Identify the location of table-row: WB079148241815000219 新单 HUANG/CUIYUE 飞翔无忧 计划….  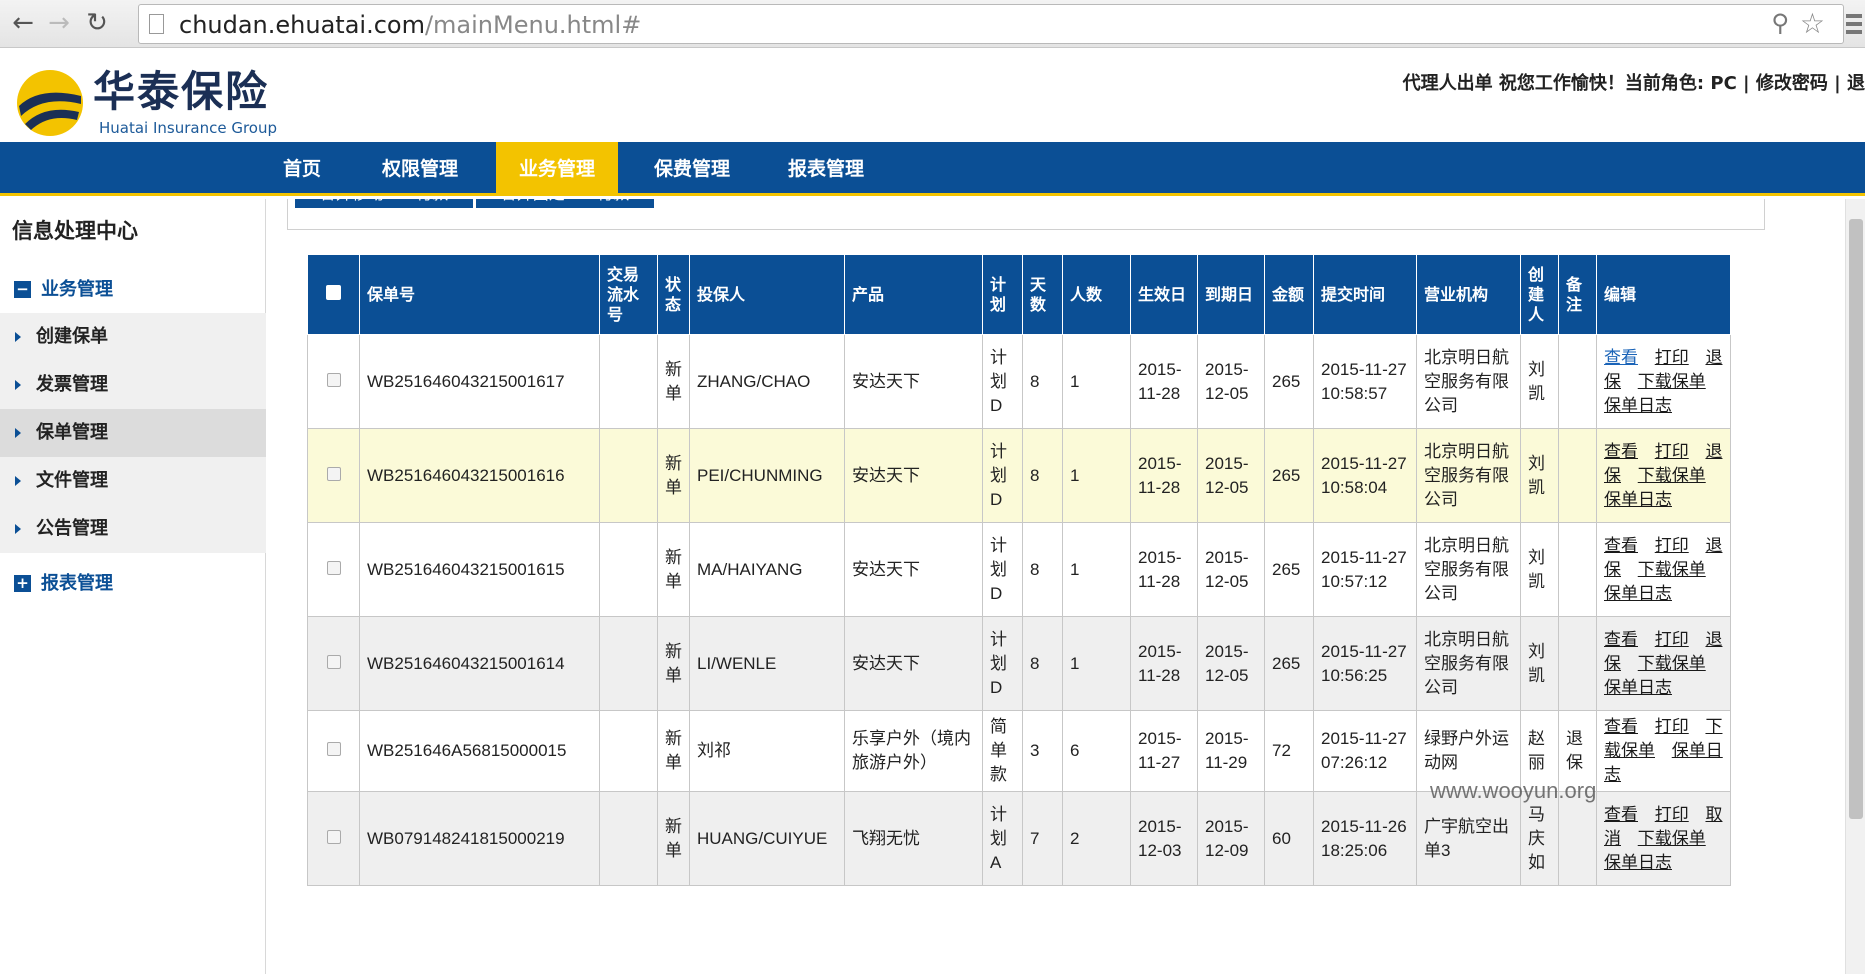
(1019, 838).